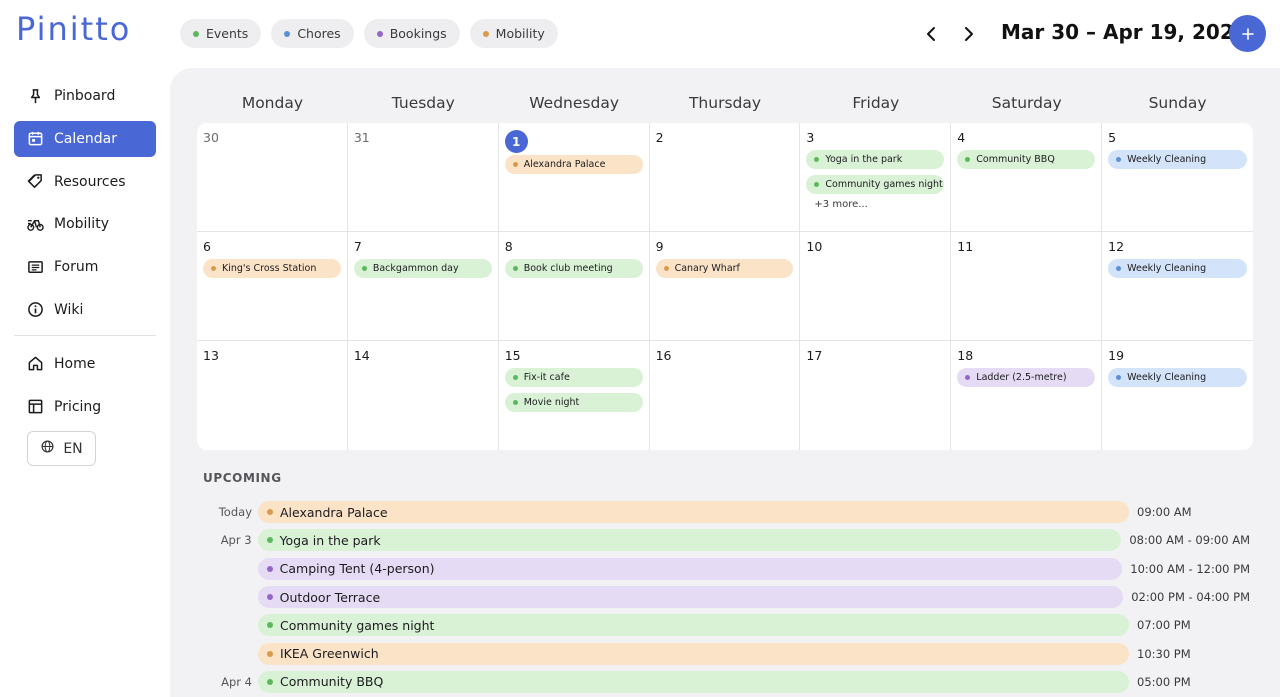  I want to click on calendar-event: Alexandra Palace, so click(573, 164).